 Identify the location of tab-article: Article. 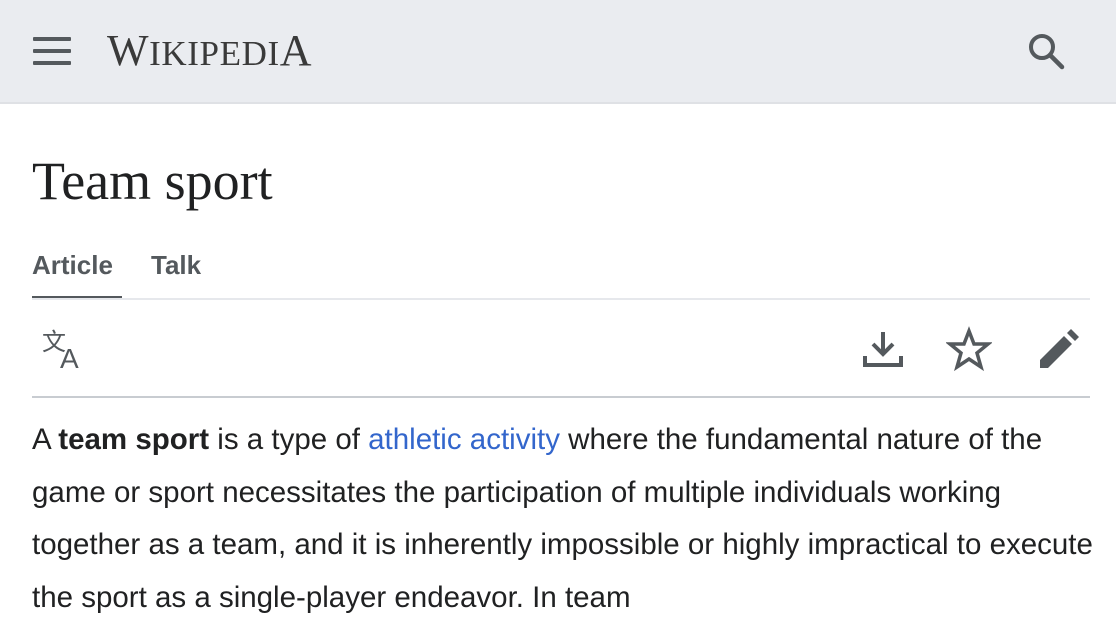
(77, 273).